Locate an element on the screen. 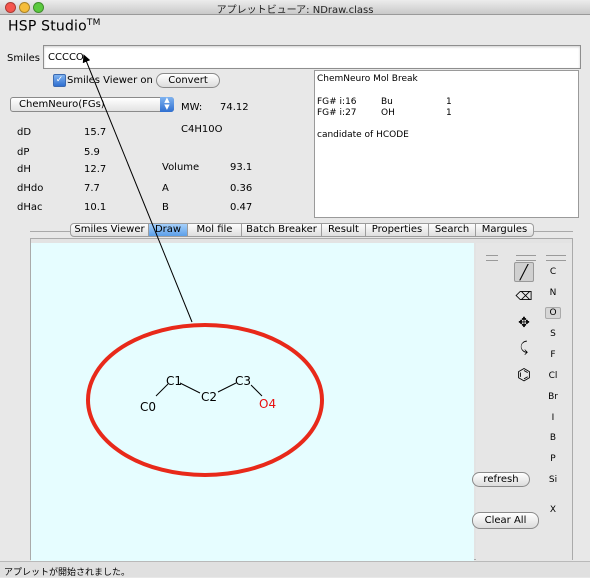 The width and height of the screenshot is (590, 578). bond-c1-c2 is located at coordinates (190, 388).